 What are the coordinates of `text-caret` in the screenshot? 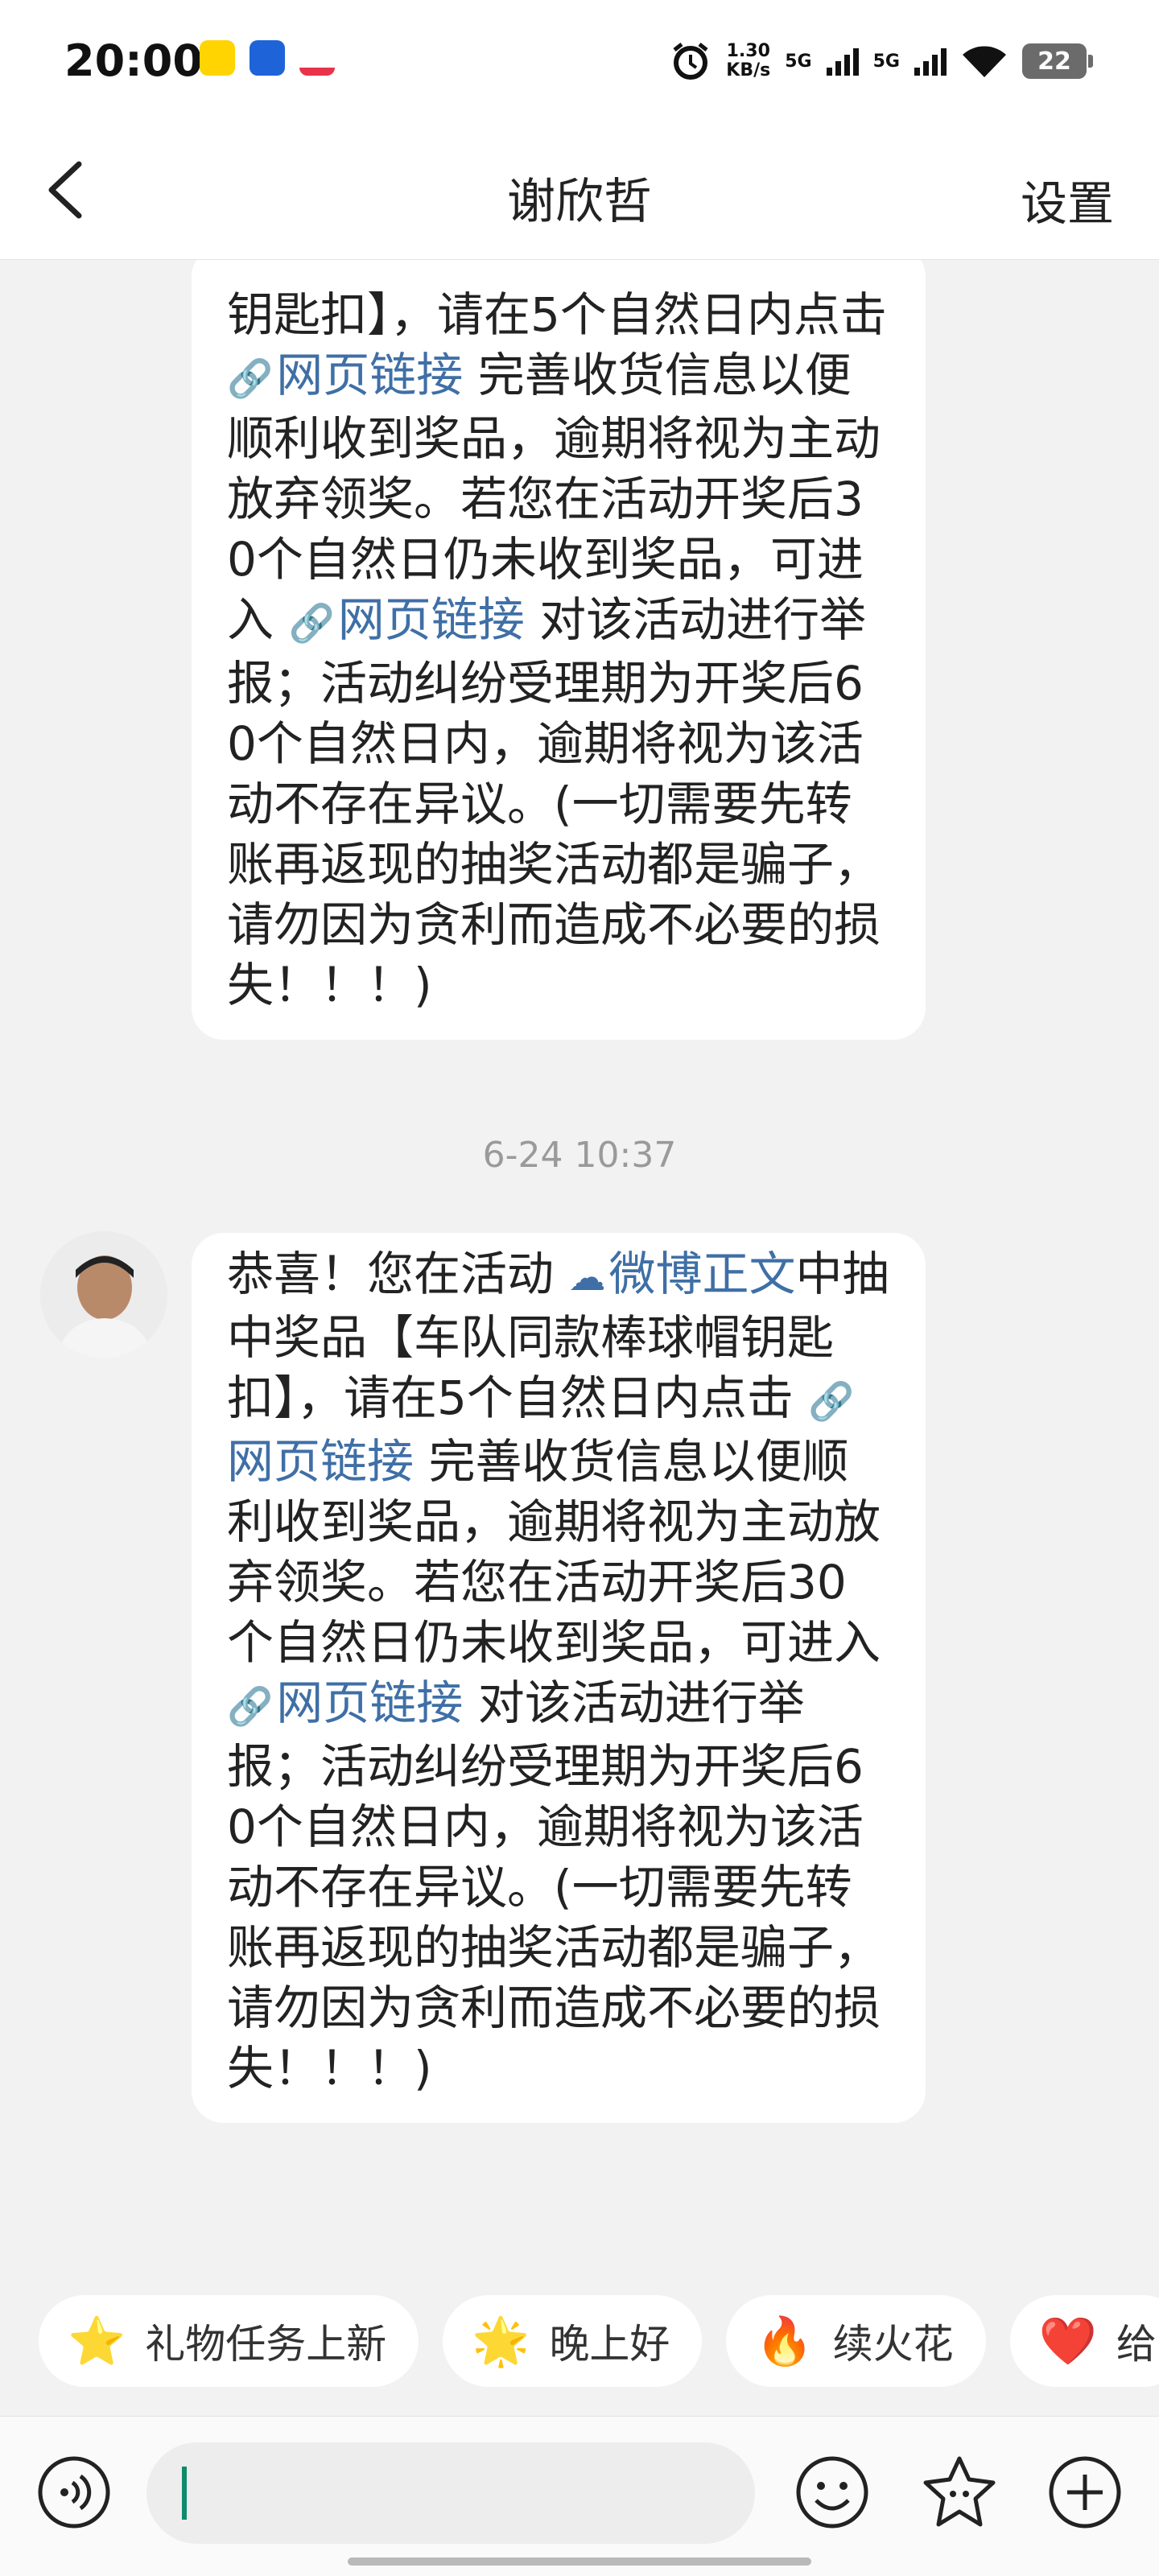 It's located at (184, 2493).